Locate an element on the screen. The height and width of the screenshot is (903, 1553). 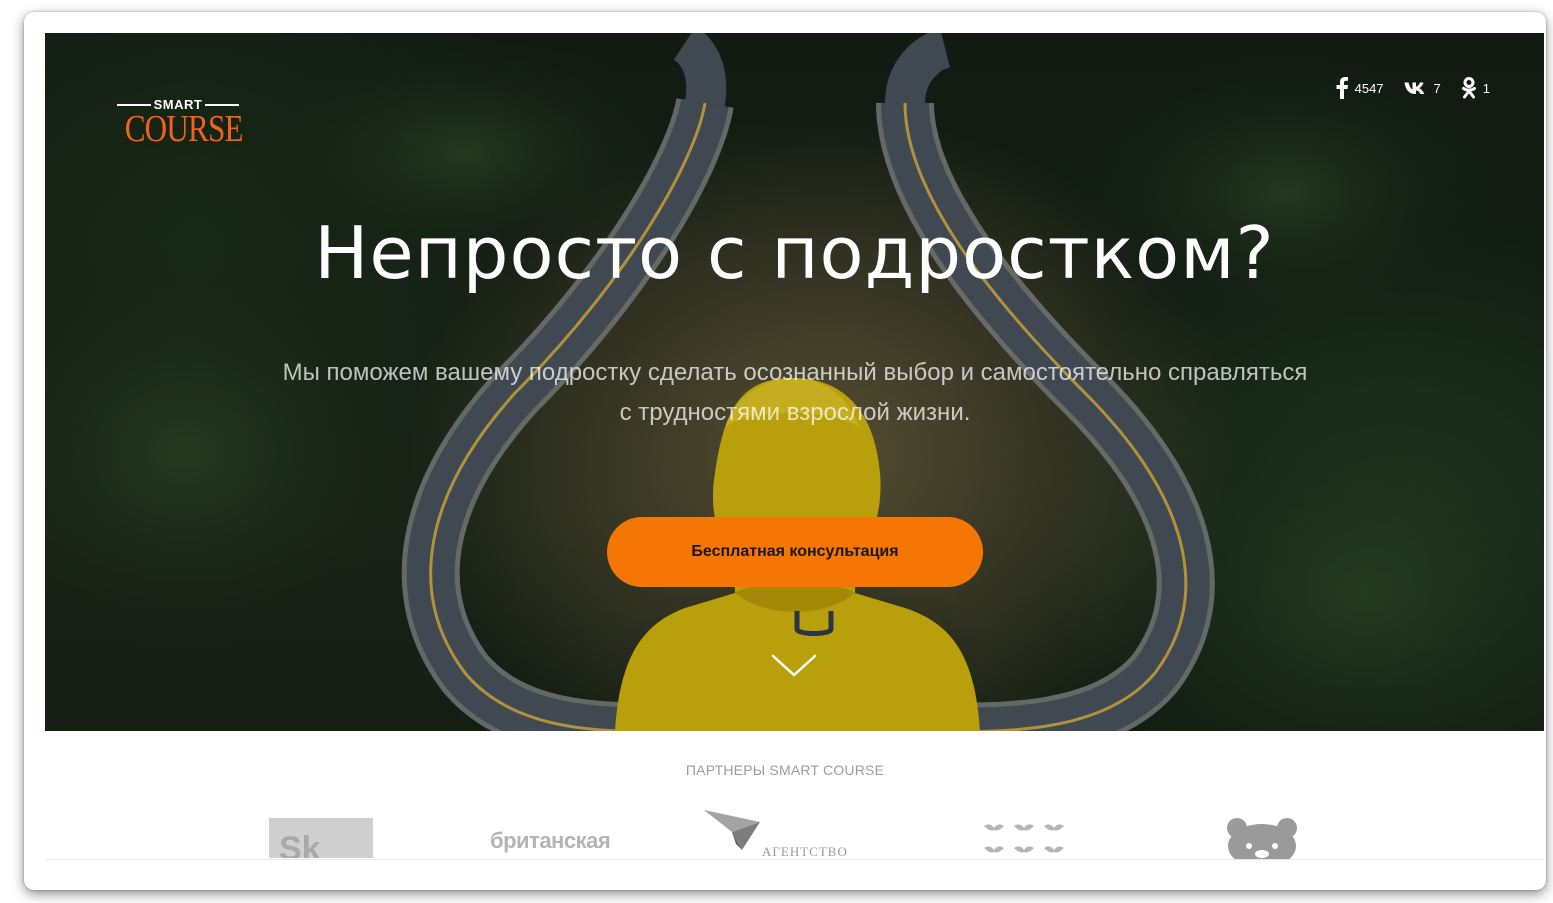
free-consultation-button: Бесплатная консультация is located at coordinates (795, 552).